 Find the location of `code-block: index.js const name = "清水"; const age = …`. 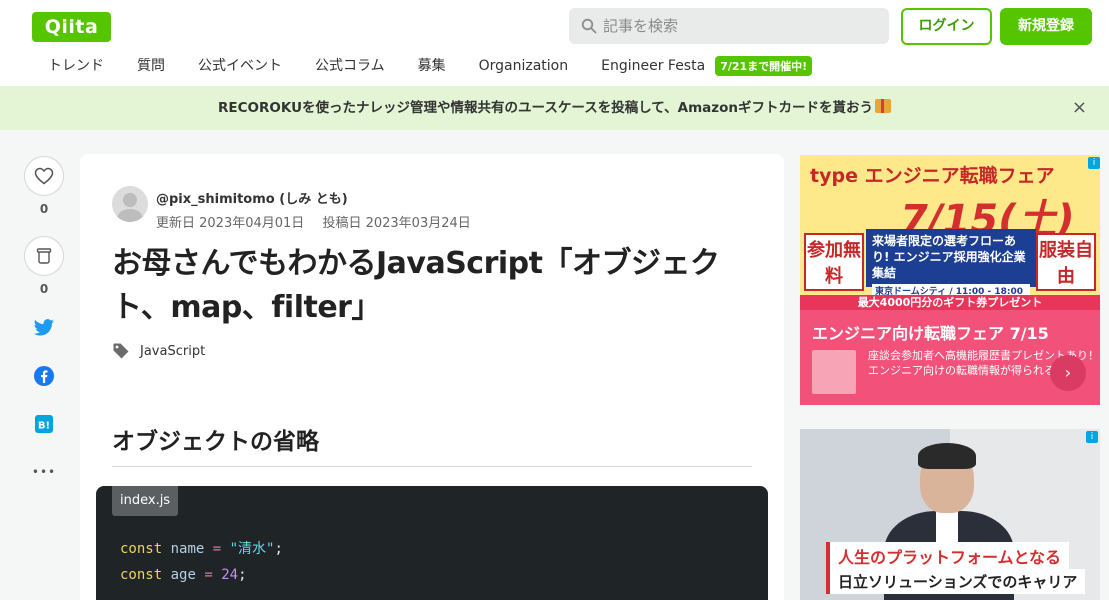

code-block: index.js const name = "清水"; const age = … is located at coordinates (432, 543).